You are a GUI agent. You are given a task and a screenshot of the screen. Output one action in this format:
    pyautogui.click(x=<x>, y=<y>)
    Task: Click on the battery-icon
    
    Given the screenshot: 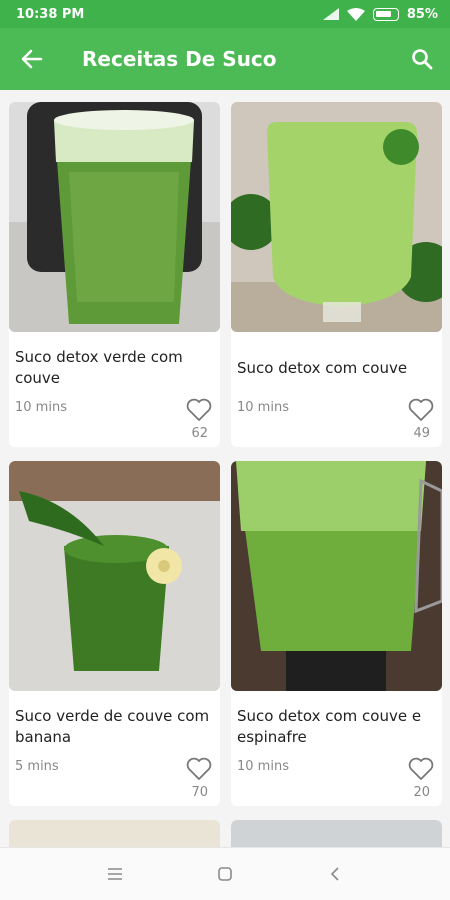 What is the action you would take?
    pyautogui.click(x=385, y=14)
    